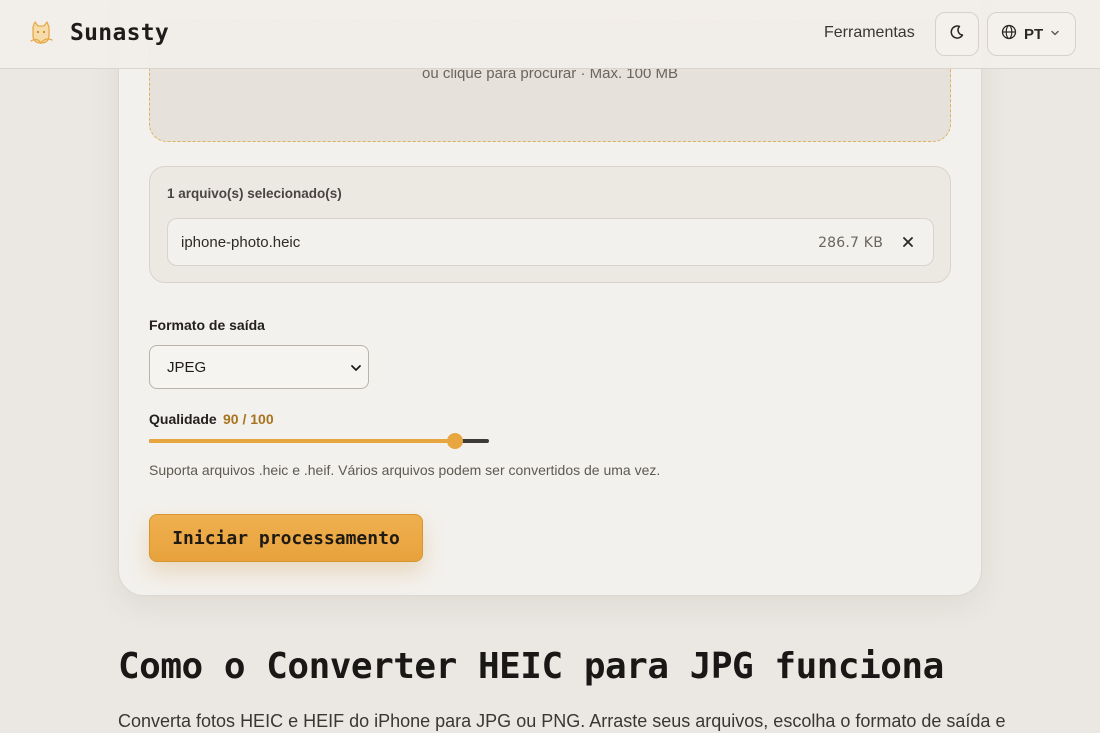 This screenshot has height=733, width=1100. I want to click on close-icon, so click(908, 242).